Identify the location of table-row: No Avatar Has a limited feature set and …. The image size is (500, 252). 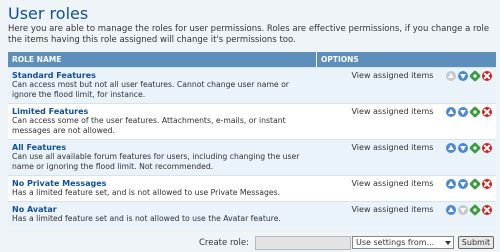
(252, 214).